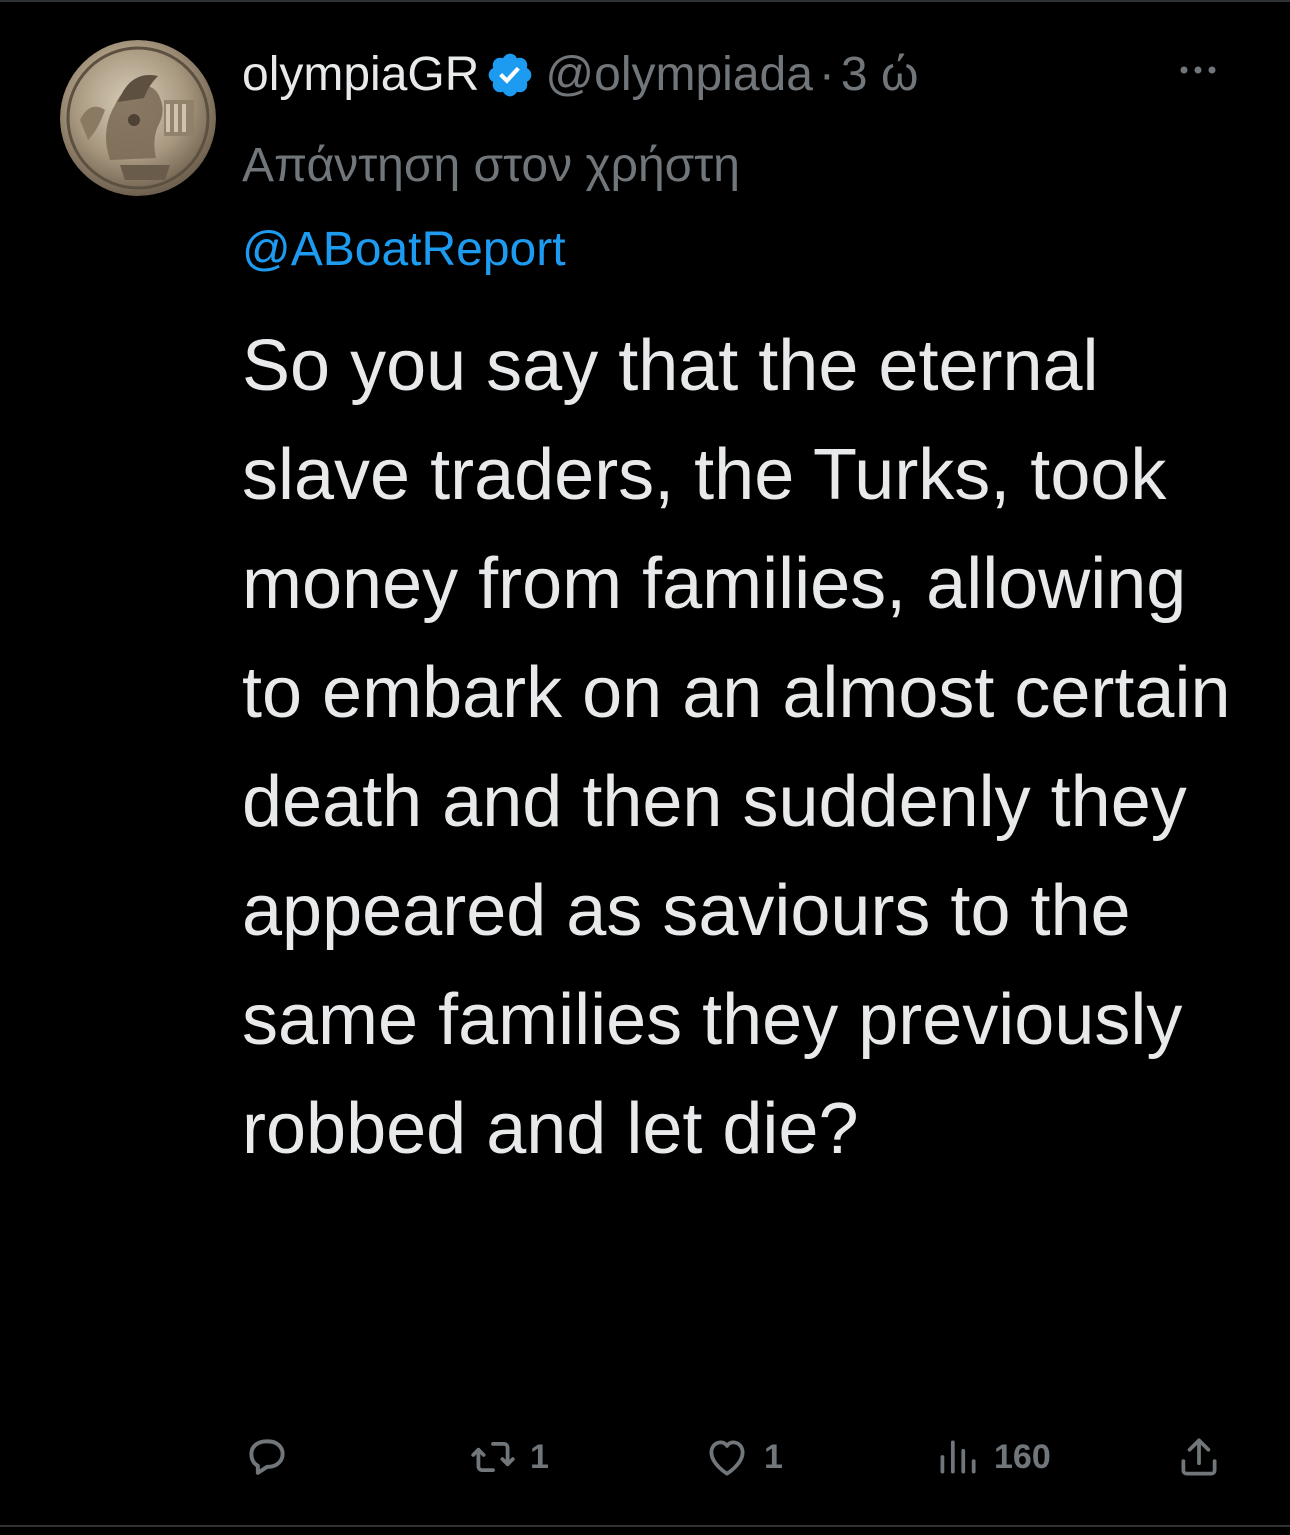  What do you see at coordinates (990, 1457) in the screenshot?
I see `views-button: 160` at bounding box center [990, 1457].